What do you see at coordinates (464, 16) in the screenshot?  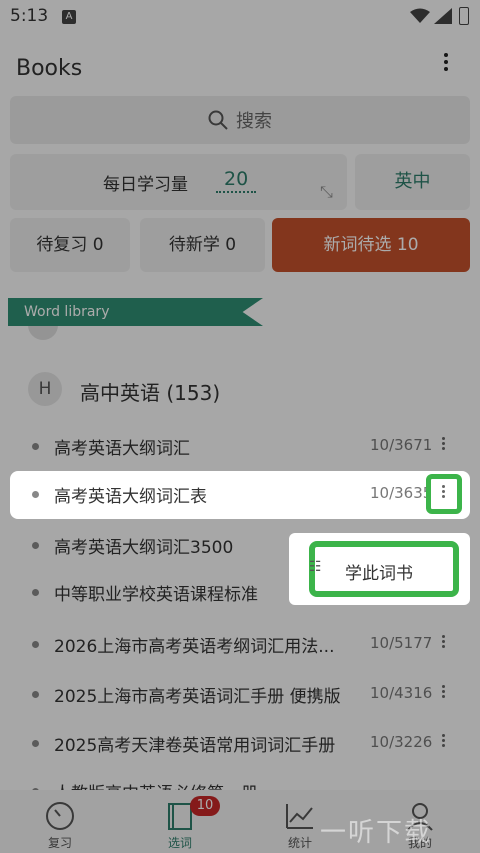 I see `battery-icon` at bounding box center [464, 16].